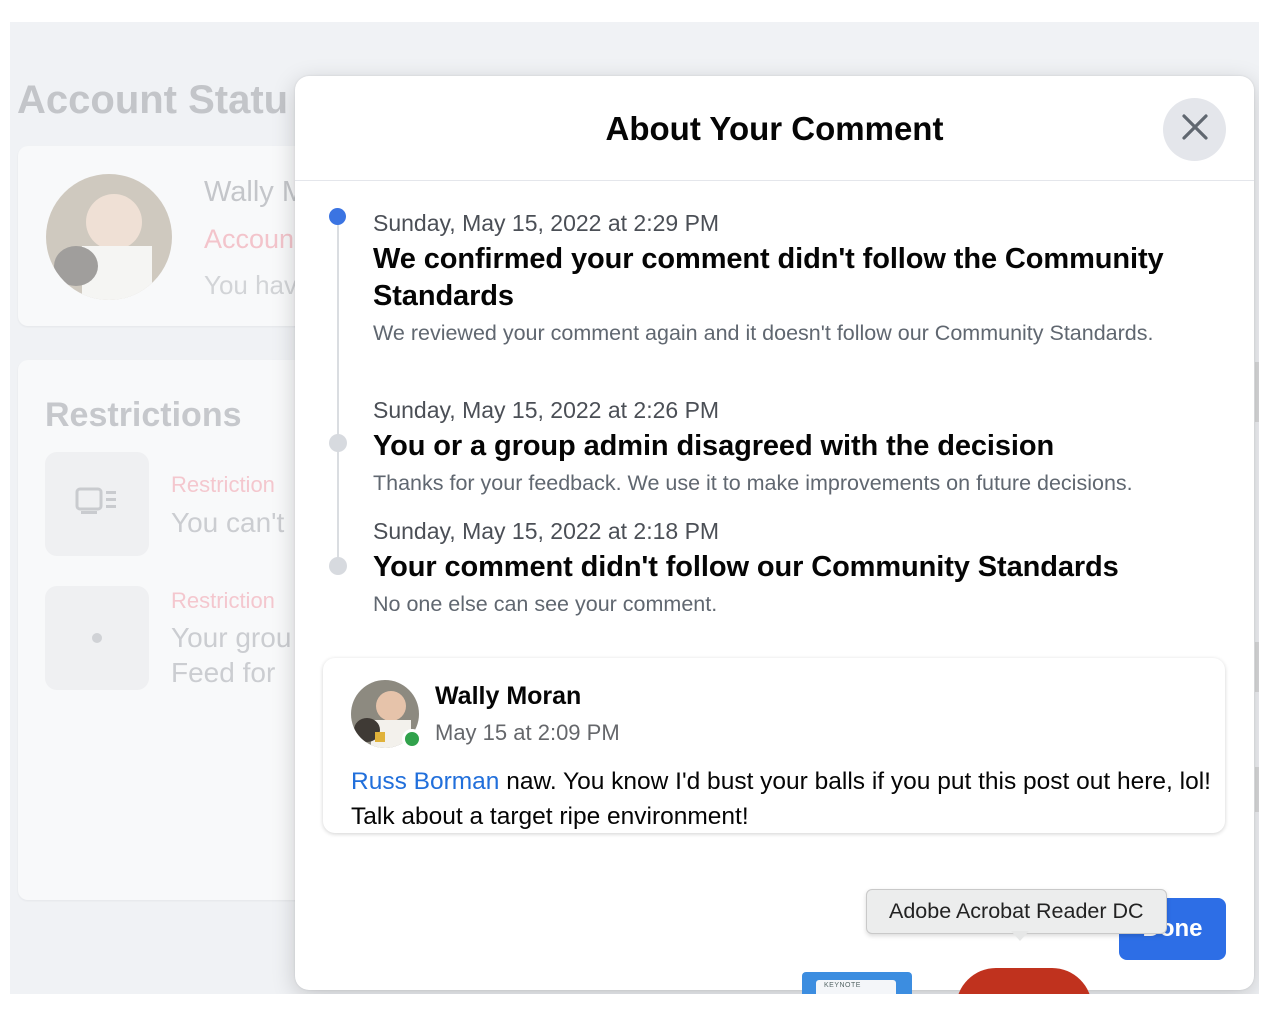 This screenshot has height=1026, width=1282. What do you see at coordinates (143, 415) in the screenshot?
I see `restrictions-title: Restrictions` at bounding box center [143, 415].